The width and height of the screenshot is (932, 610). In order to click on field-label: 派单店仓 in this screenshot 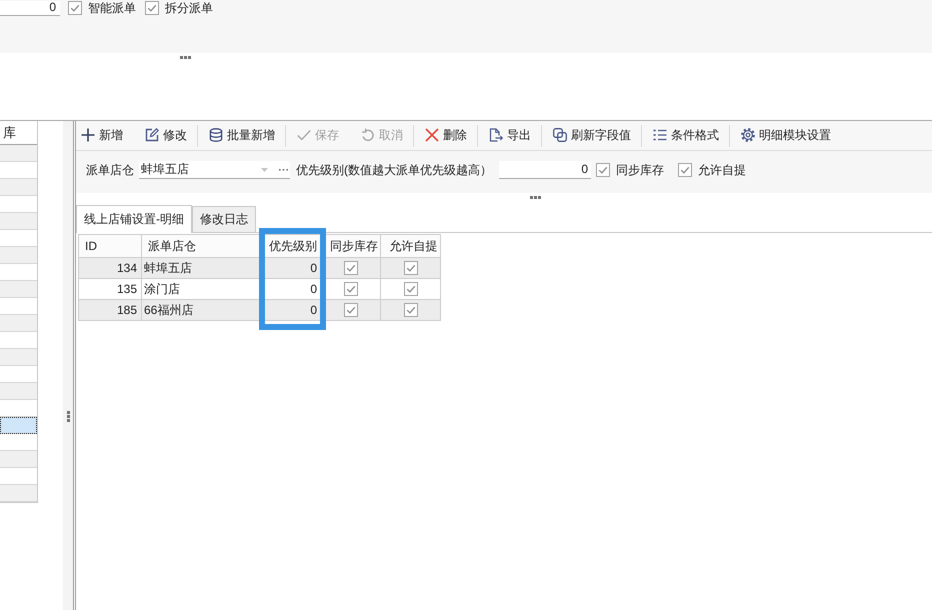, I will do `click(110, 170)`.